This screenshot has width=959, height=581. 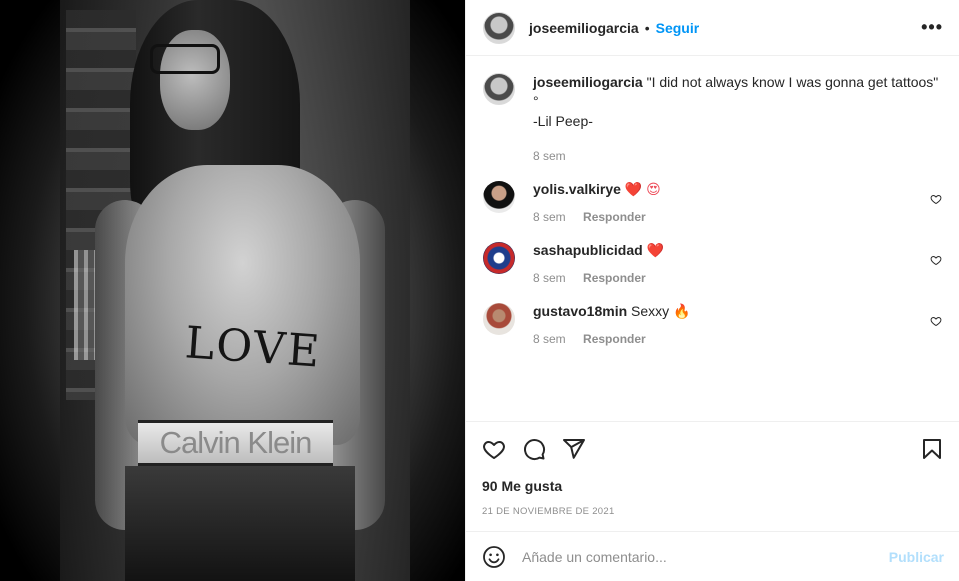 What do you see at coordinates (494, 449) in the screenshot?
I see `like-heart-icon` at bounding box center [494, 449].